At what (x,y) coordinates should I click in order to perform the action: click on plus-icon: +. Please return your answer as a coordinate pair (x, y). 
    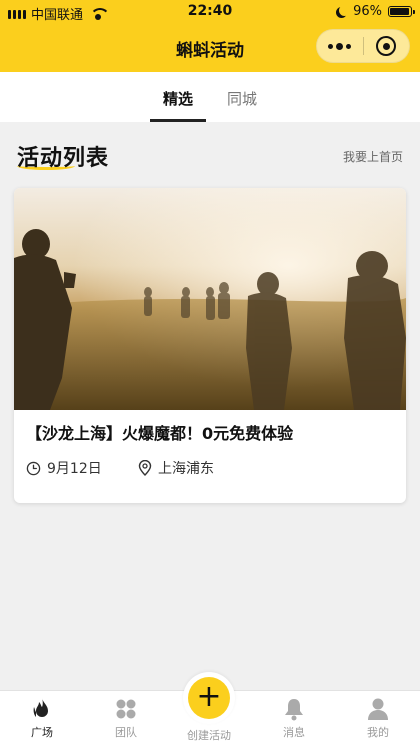
    Looking at the image, I should click on (209, 698).